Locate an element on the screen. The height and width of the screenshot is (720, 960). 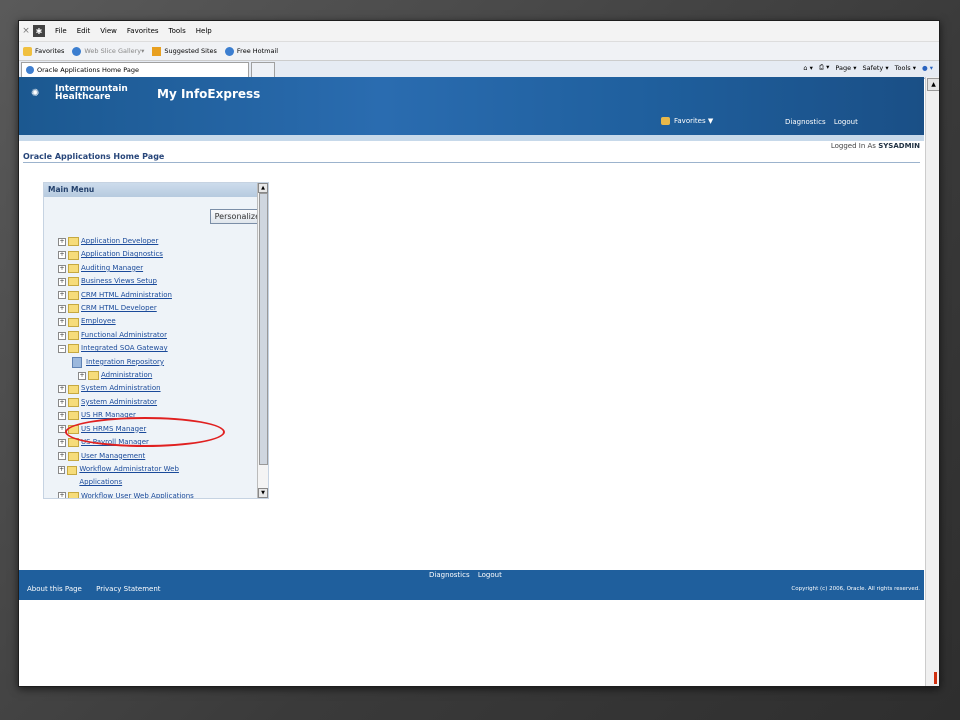
home-icon: ⌂ ▾ is located at coordinates (807, 68).